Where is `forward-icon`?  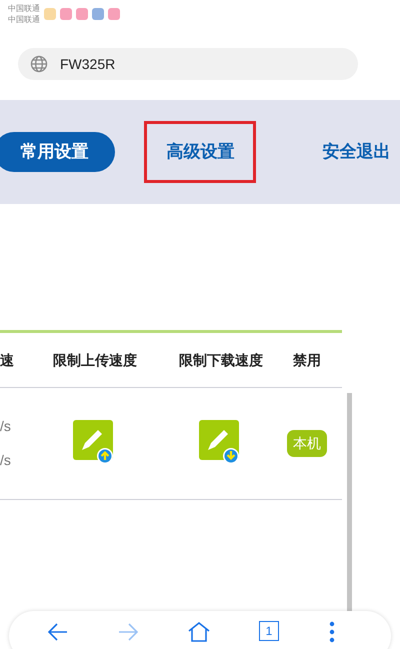
forward-icon is located at coordinates (128, 632).